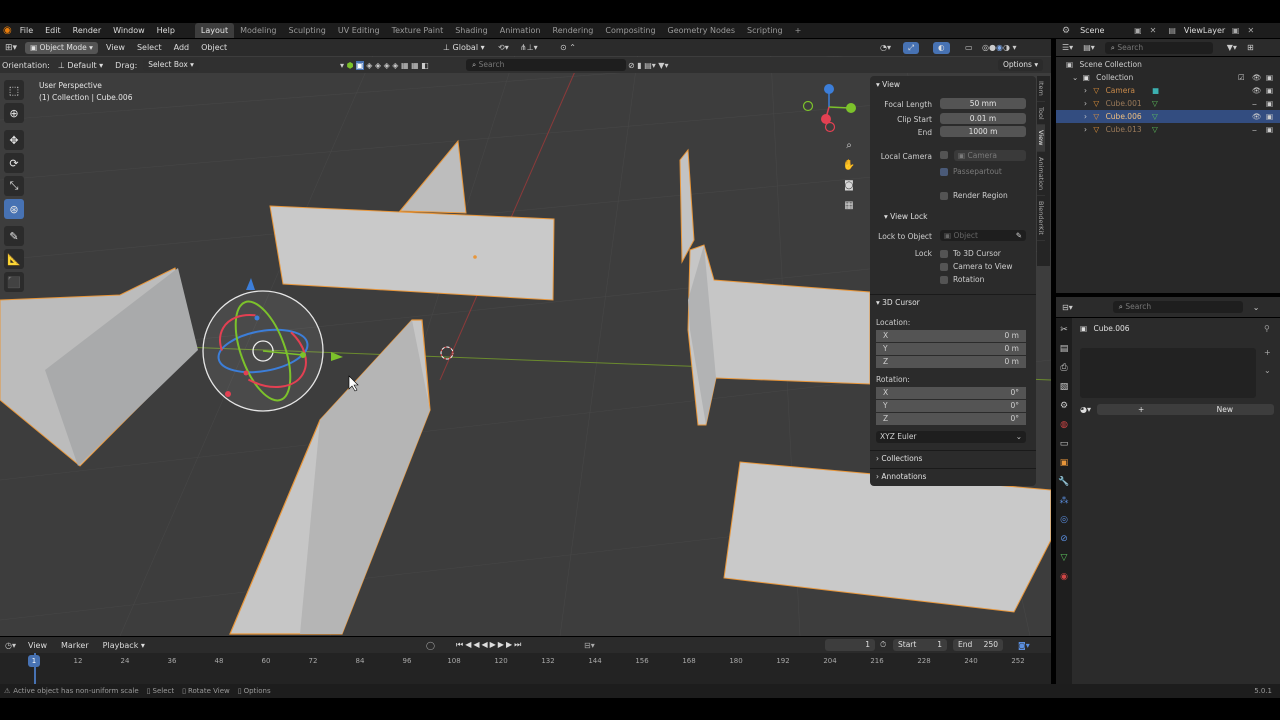  What do you see at coordinates (765, 30) in the screenshot?
I see `tab-scripting: Scripting` at bounding box center [765, 30].